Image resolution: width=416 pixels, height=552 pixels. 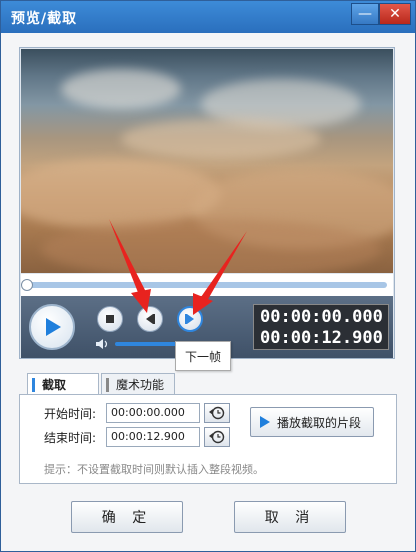 I want to click on start-time-input: 00:00:00.000, so click(x=153, y=413).